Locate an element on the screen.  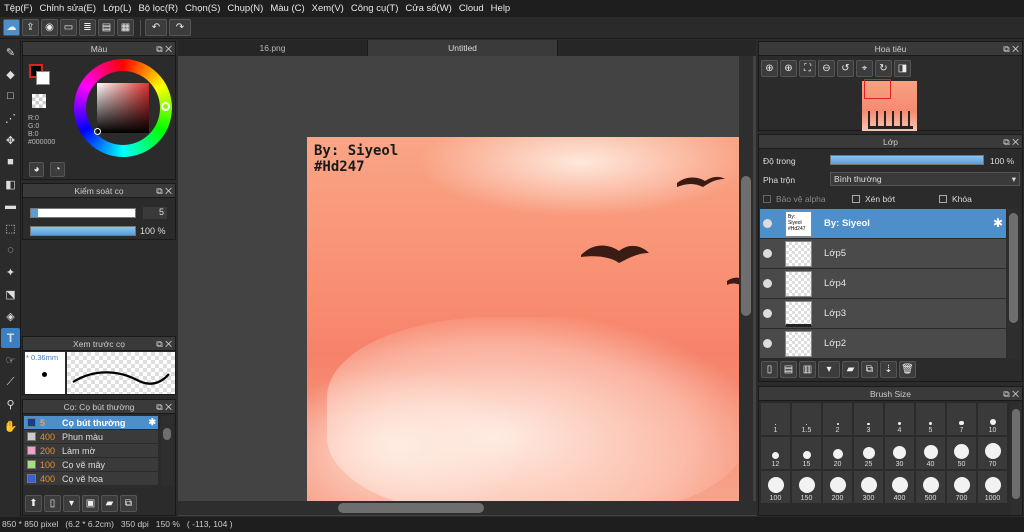
undo-icon: ↶ is located at coordinates (156, 27).